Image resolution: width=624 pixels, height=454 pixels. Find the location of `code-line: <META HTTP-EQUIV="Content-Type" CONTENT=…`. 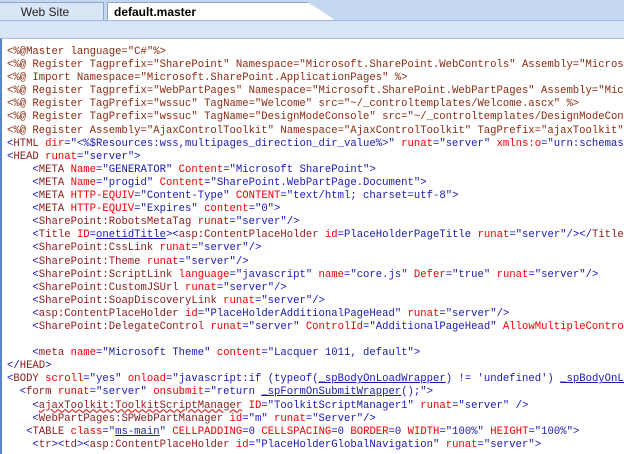

code-line: <META HTTP-EQUIV="Content-Type" CONTENT=… is located at coordinates (313, 196).